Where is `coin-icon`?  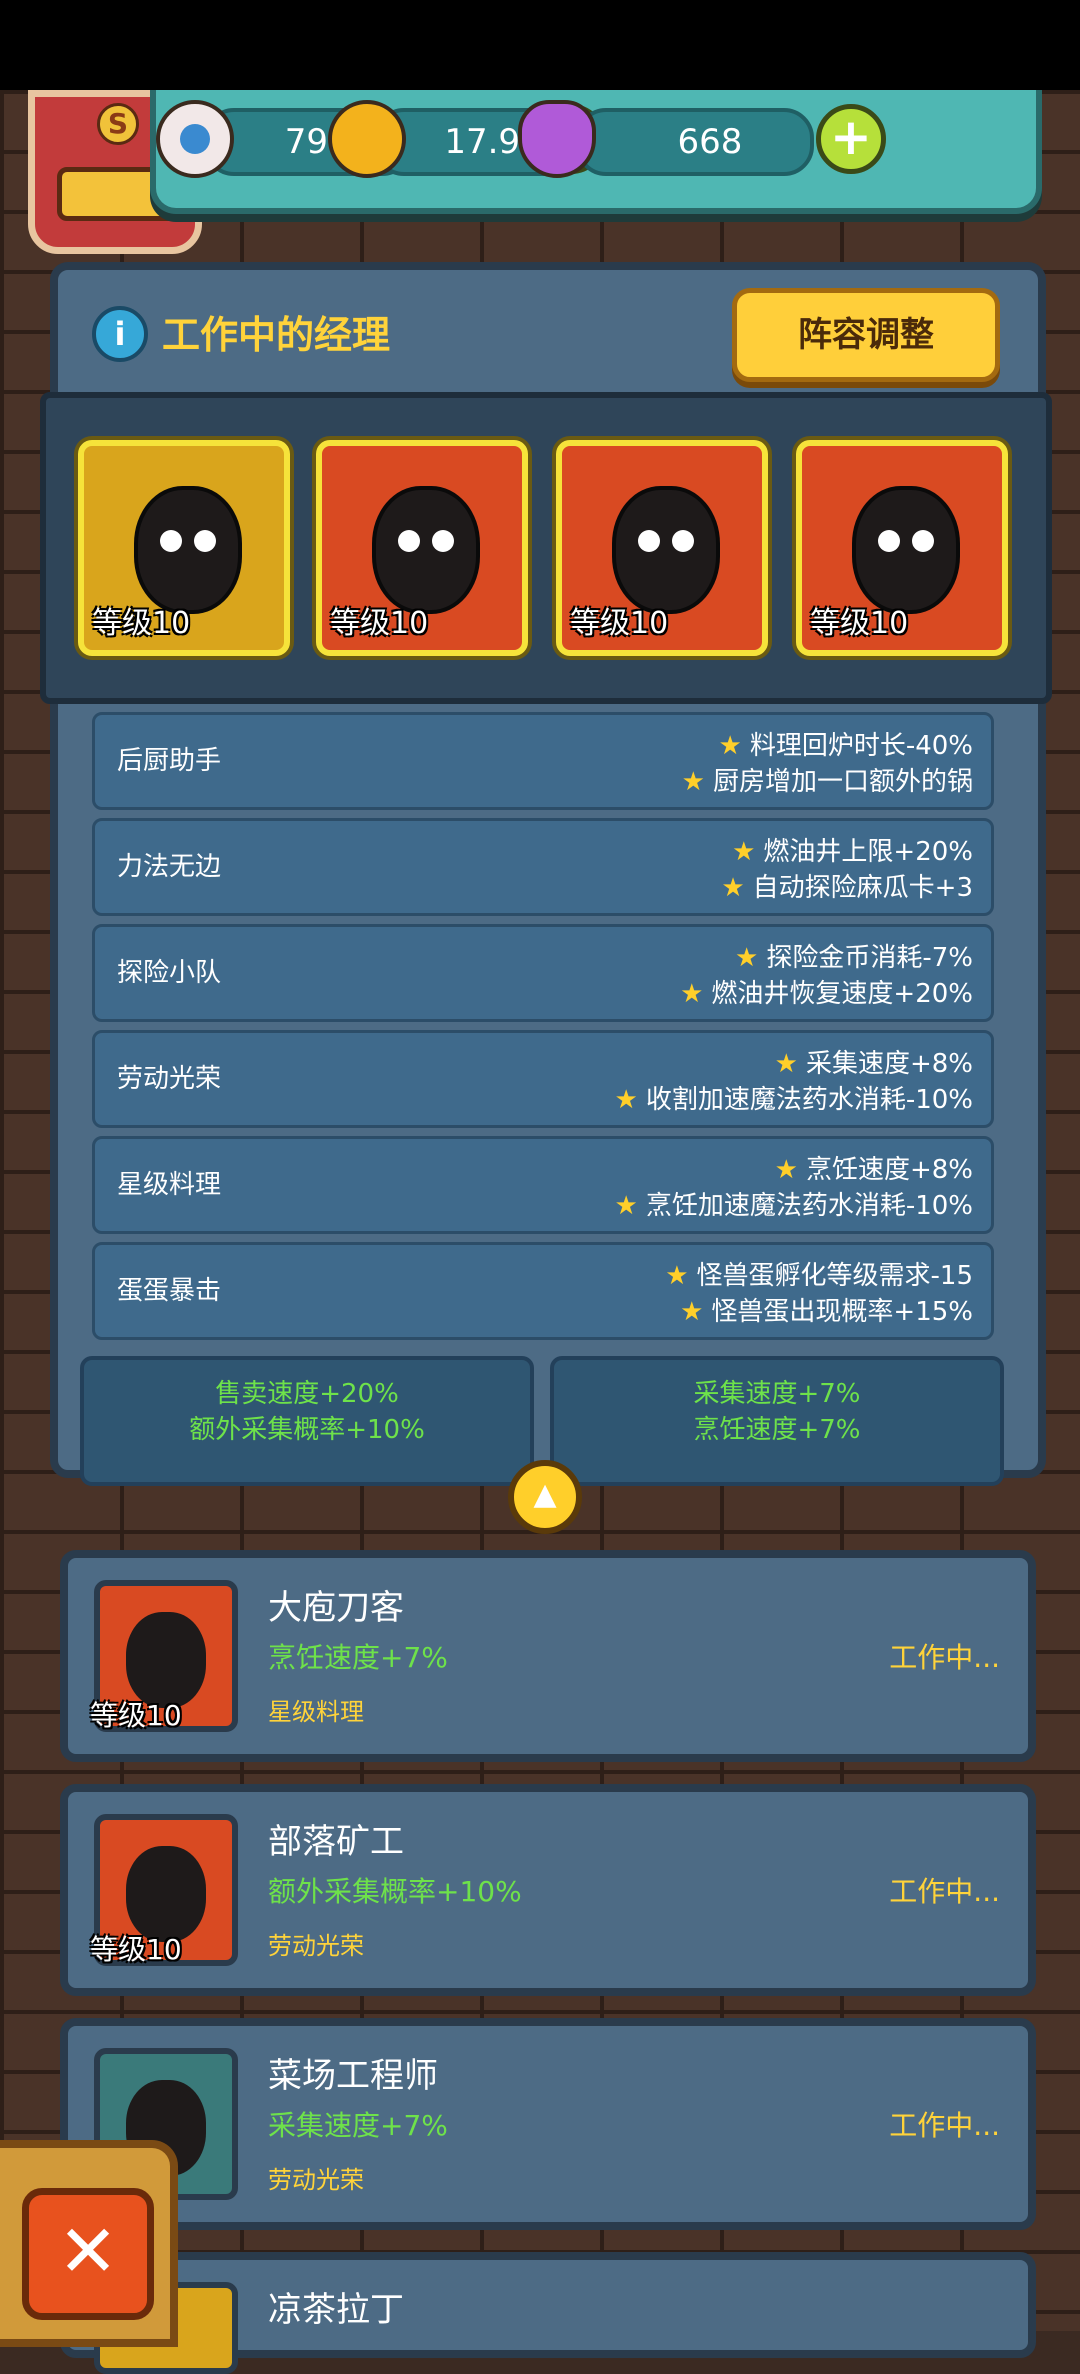 coin-icon is located at coordinates (367, 139).